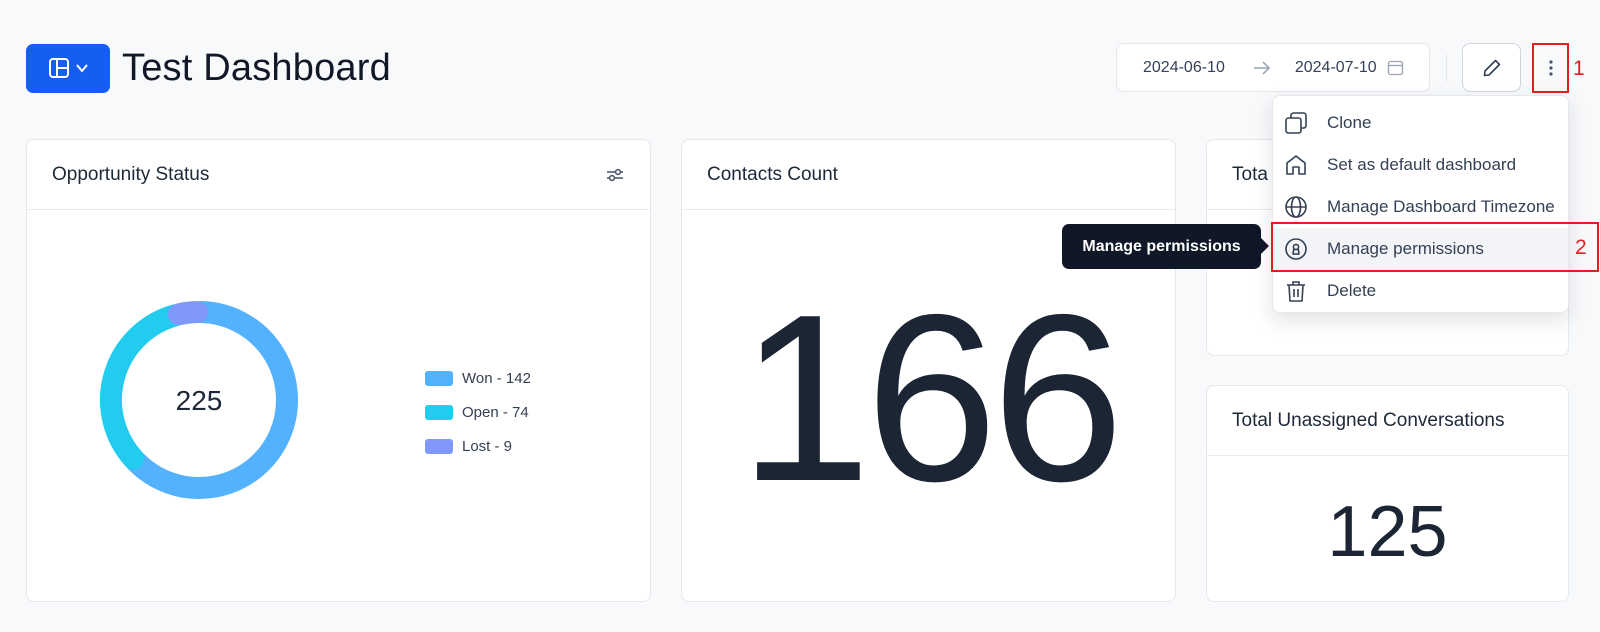 The image size is (1600, 632). Describe the element at coordinates (1165, 246) in the screenshot. I see `tooltip: Manage permissions` at that location.